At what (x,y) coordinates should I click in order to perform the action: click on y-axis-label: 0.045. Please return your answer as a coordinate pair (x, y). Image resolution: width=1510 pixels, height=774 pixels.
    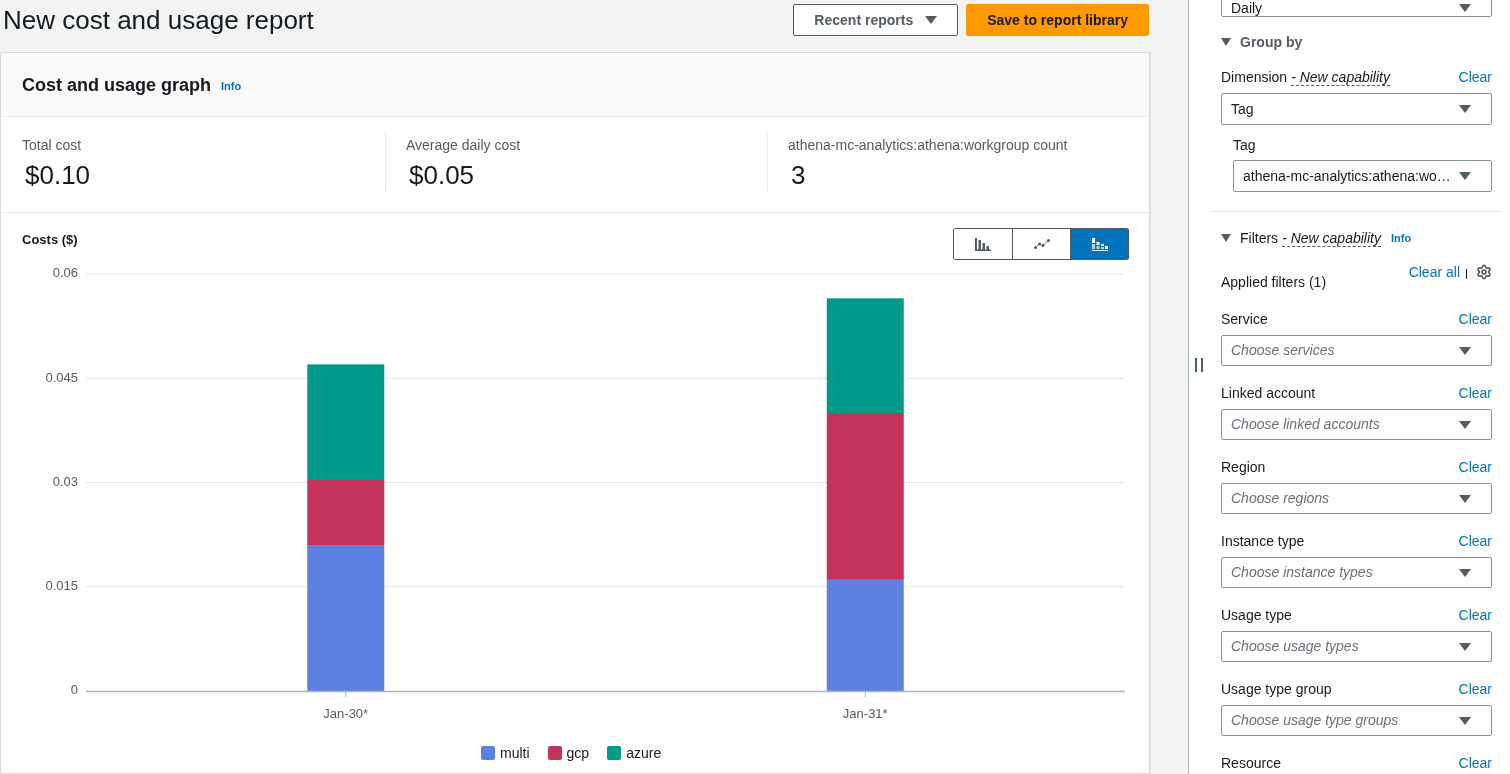
    Looking at the image, I should click on (61, 377).